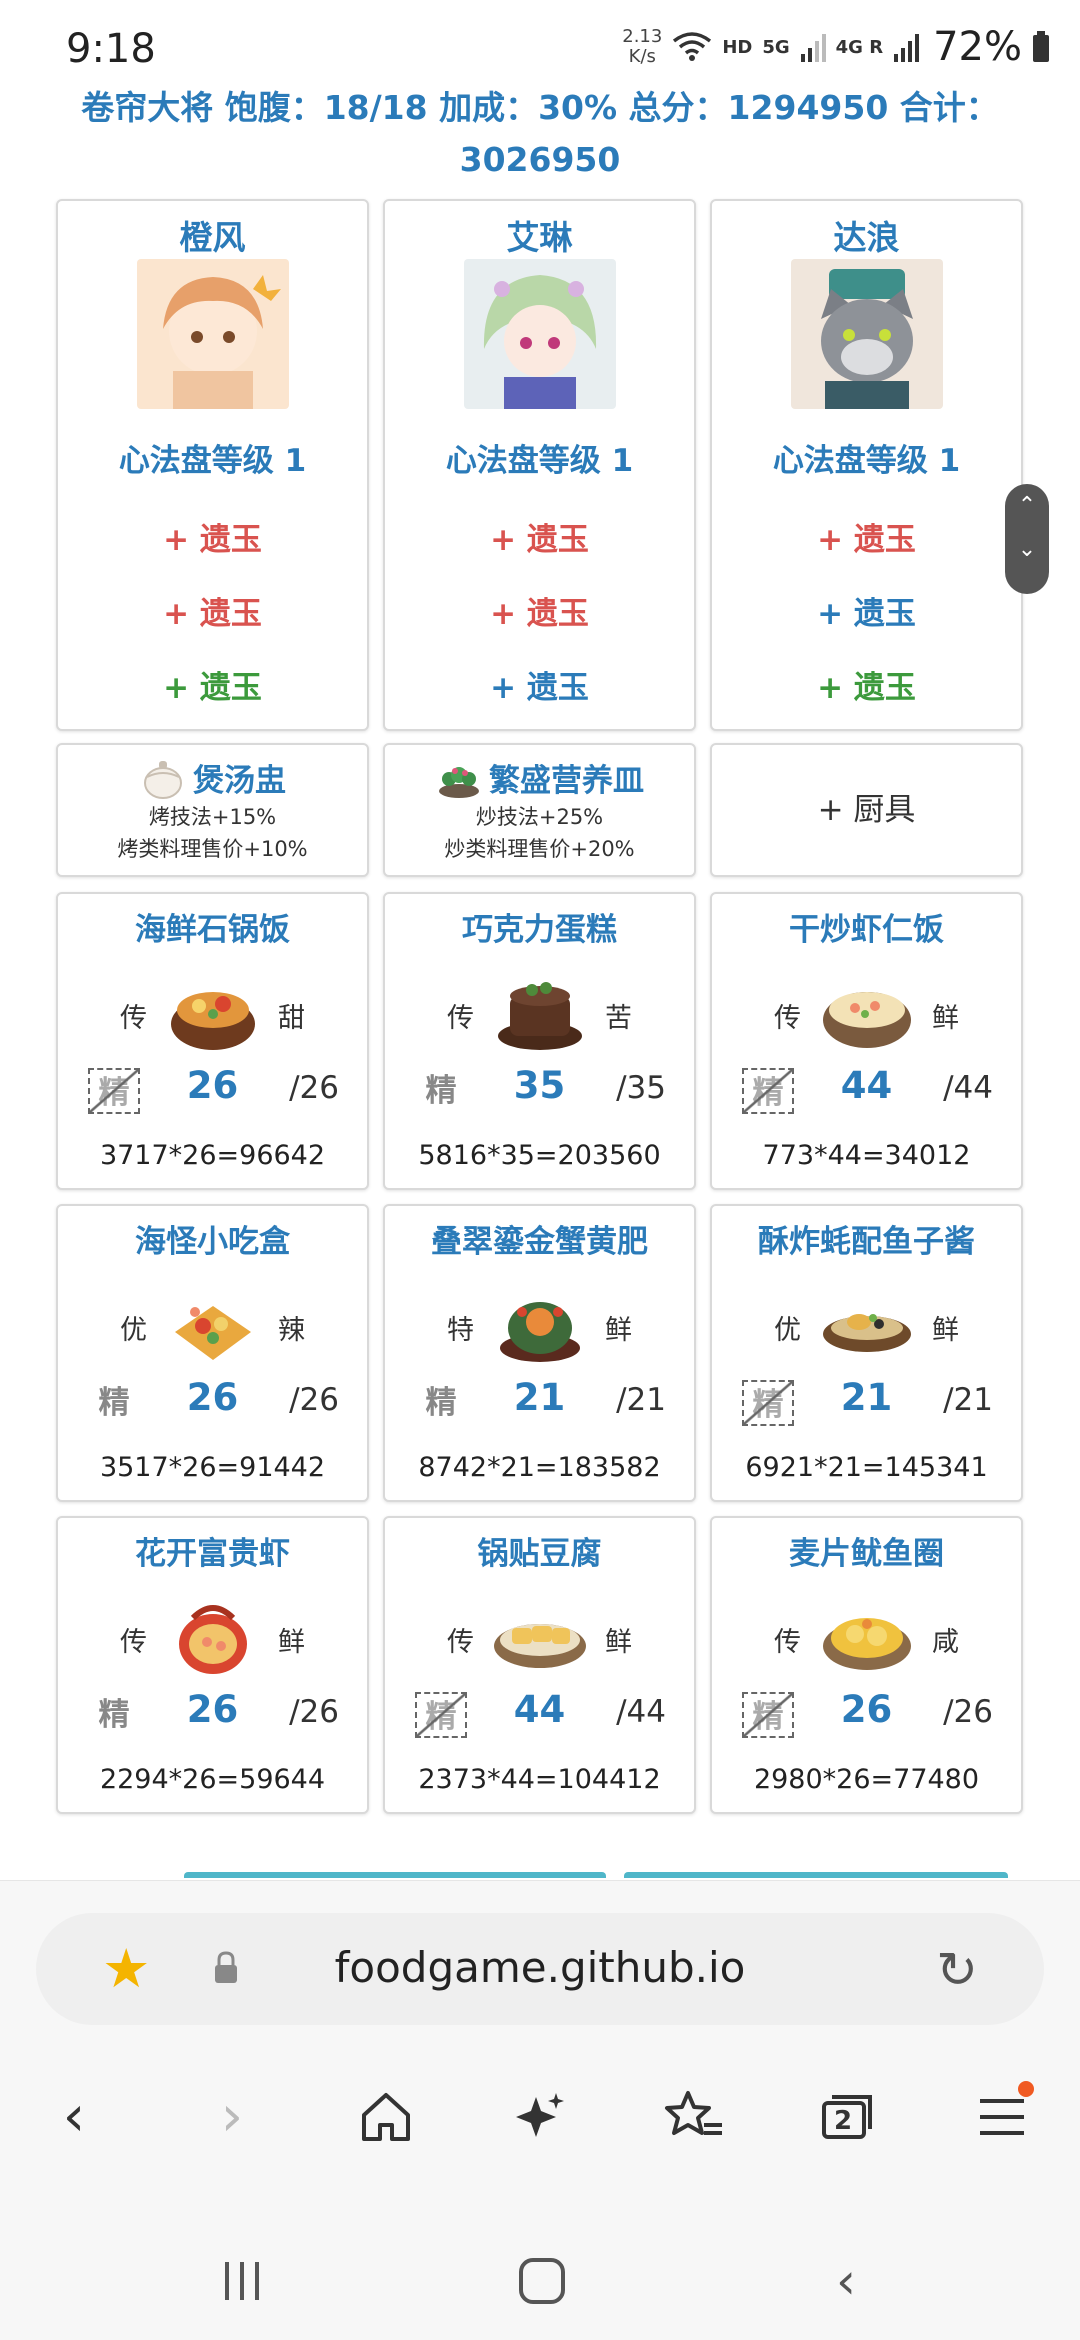 The width and height of the screenshot is (1080, 2340). What do you see at coordinates (386, 2117) in the screenshot?
I see `home-icon` at bounding box center [386, 2117].